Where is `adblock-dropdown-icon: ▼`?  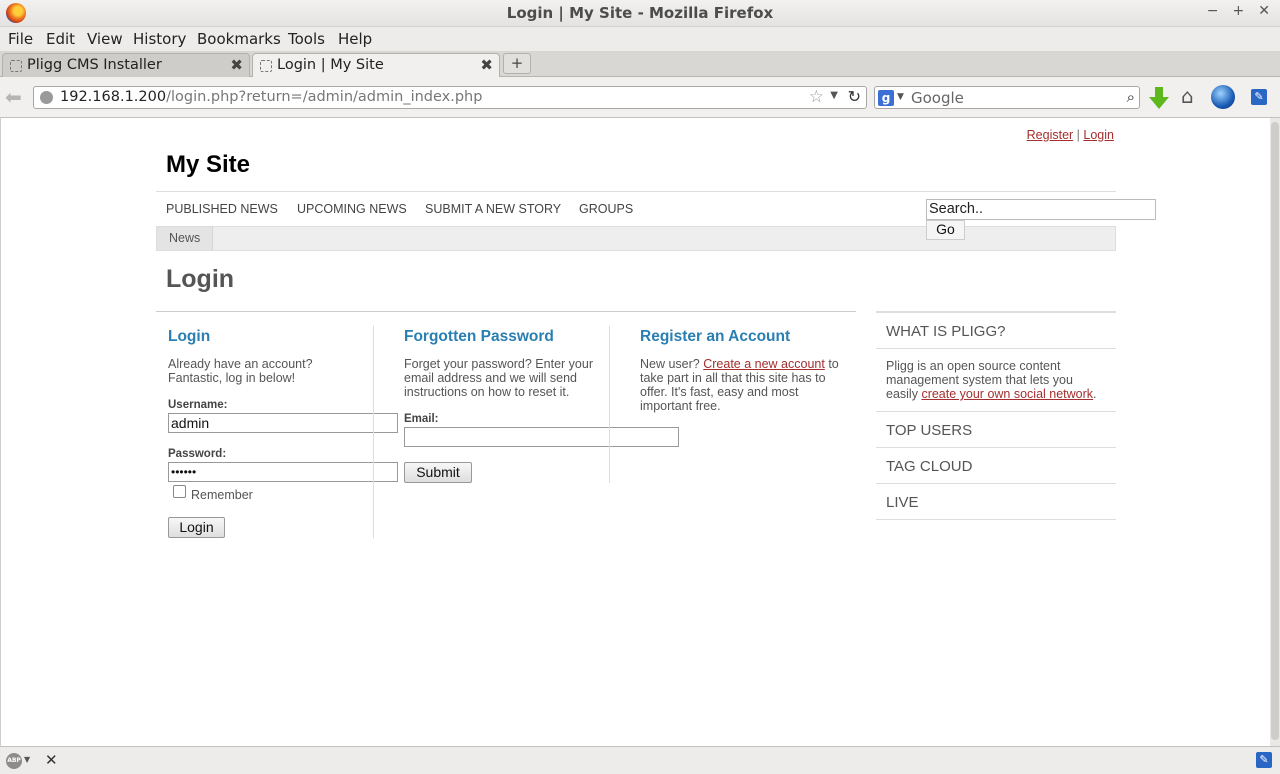
adblock-dropdown-icon: ▼ is located at coordinates (27, 759).